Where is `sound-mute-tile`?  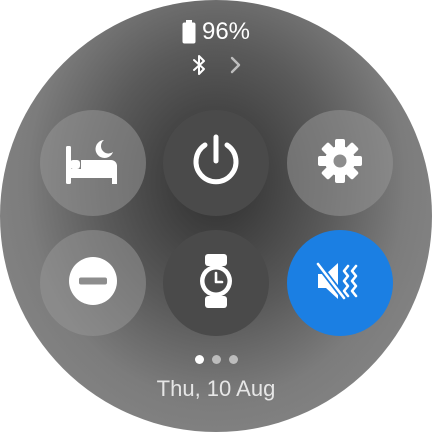 sound-mute-tile is located at coordinates (340, 283).